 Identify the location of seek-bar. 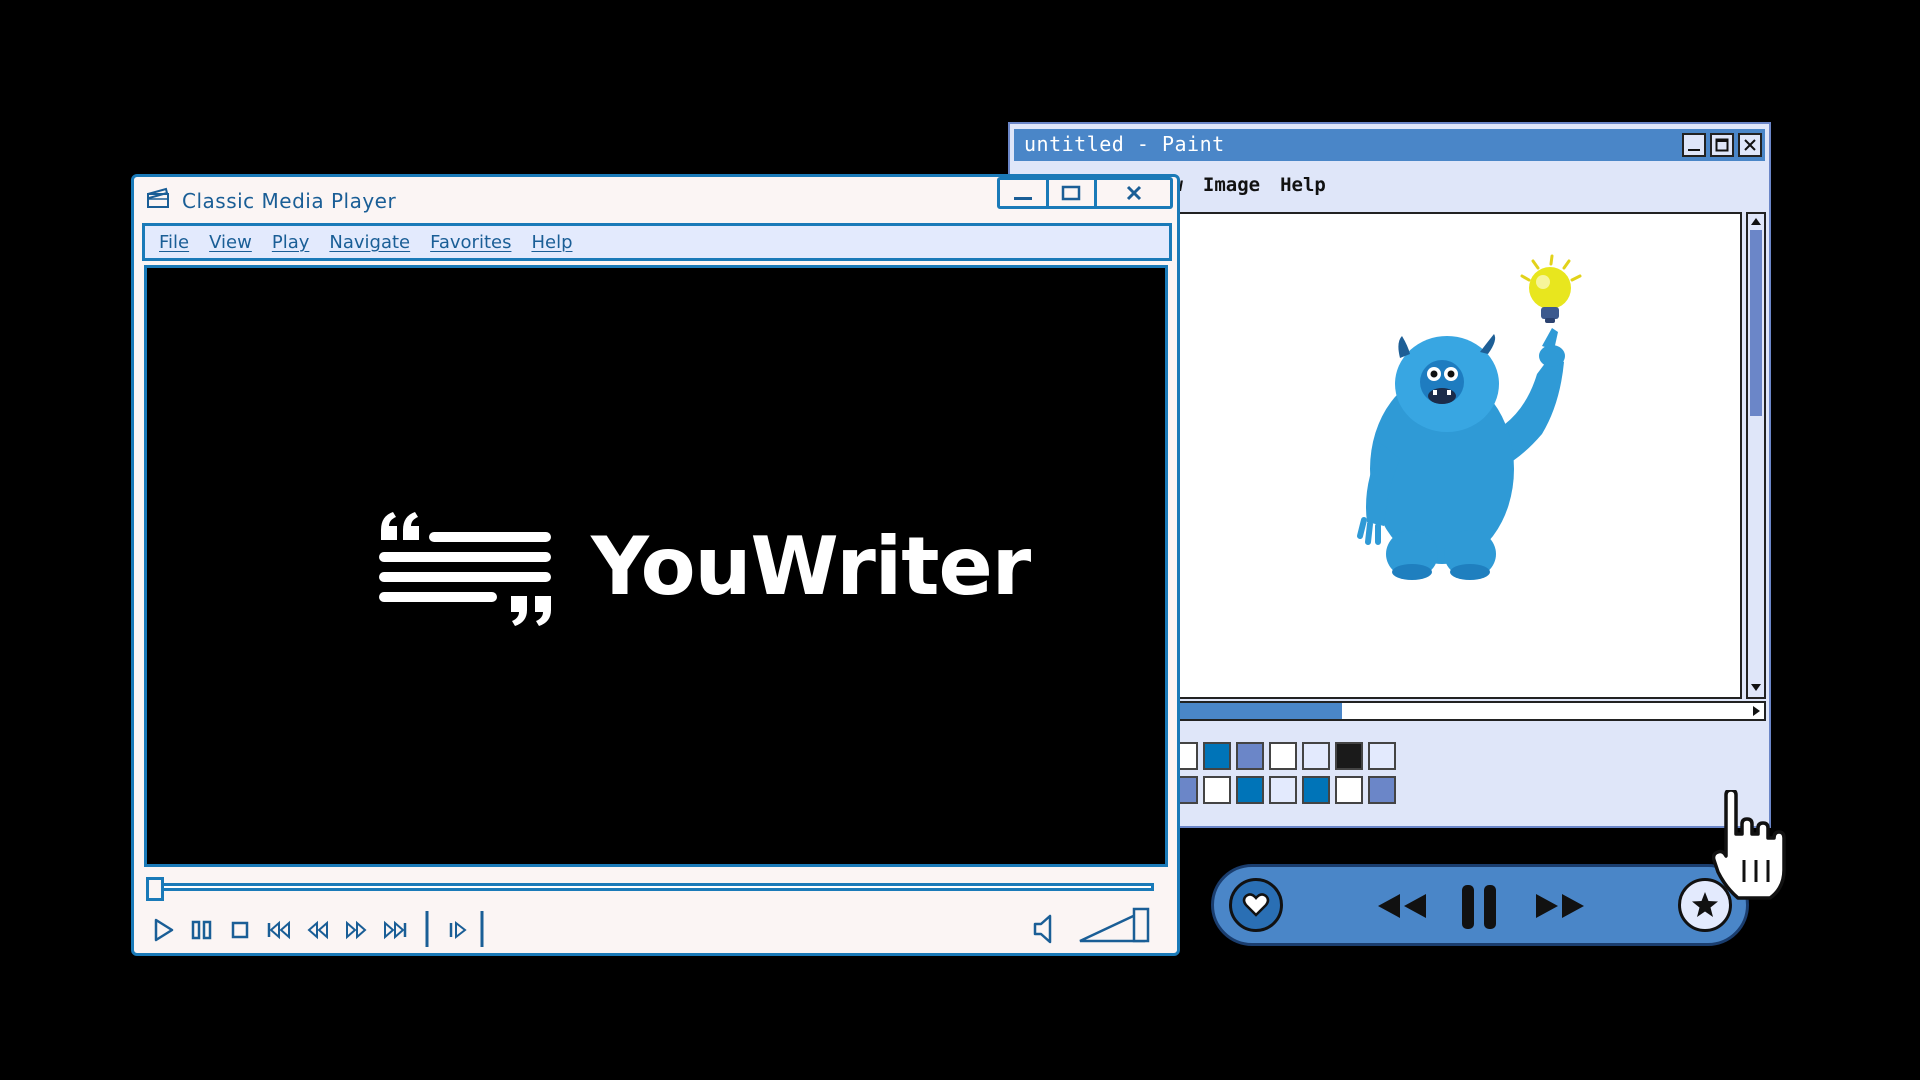
(650, 887).